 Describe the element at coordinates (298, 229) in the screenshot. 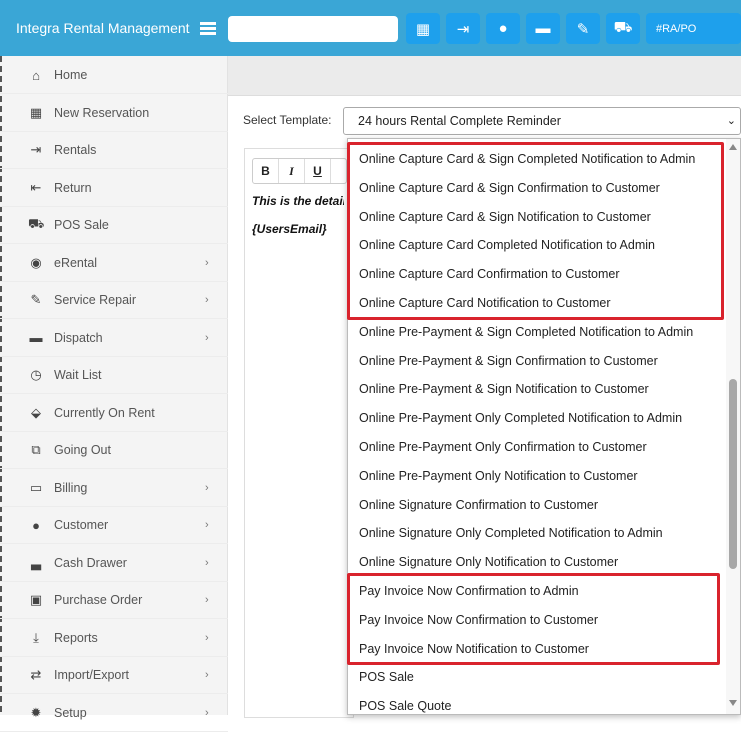

I see `editor-text-line: {UsersEmail}` at that location.